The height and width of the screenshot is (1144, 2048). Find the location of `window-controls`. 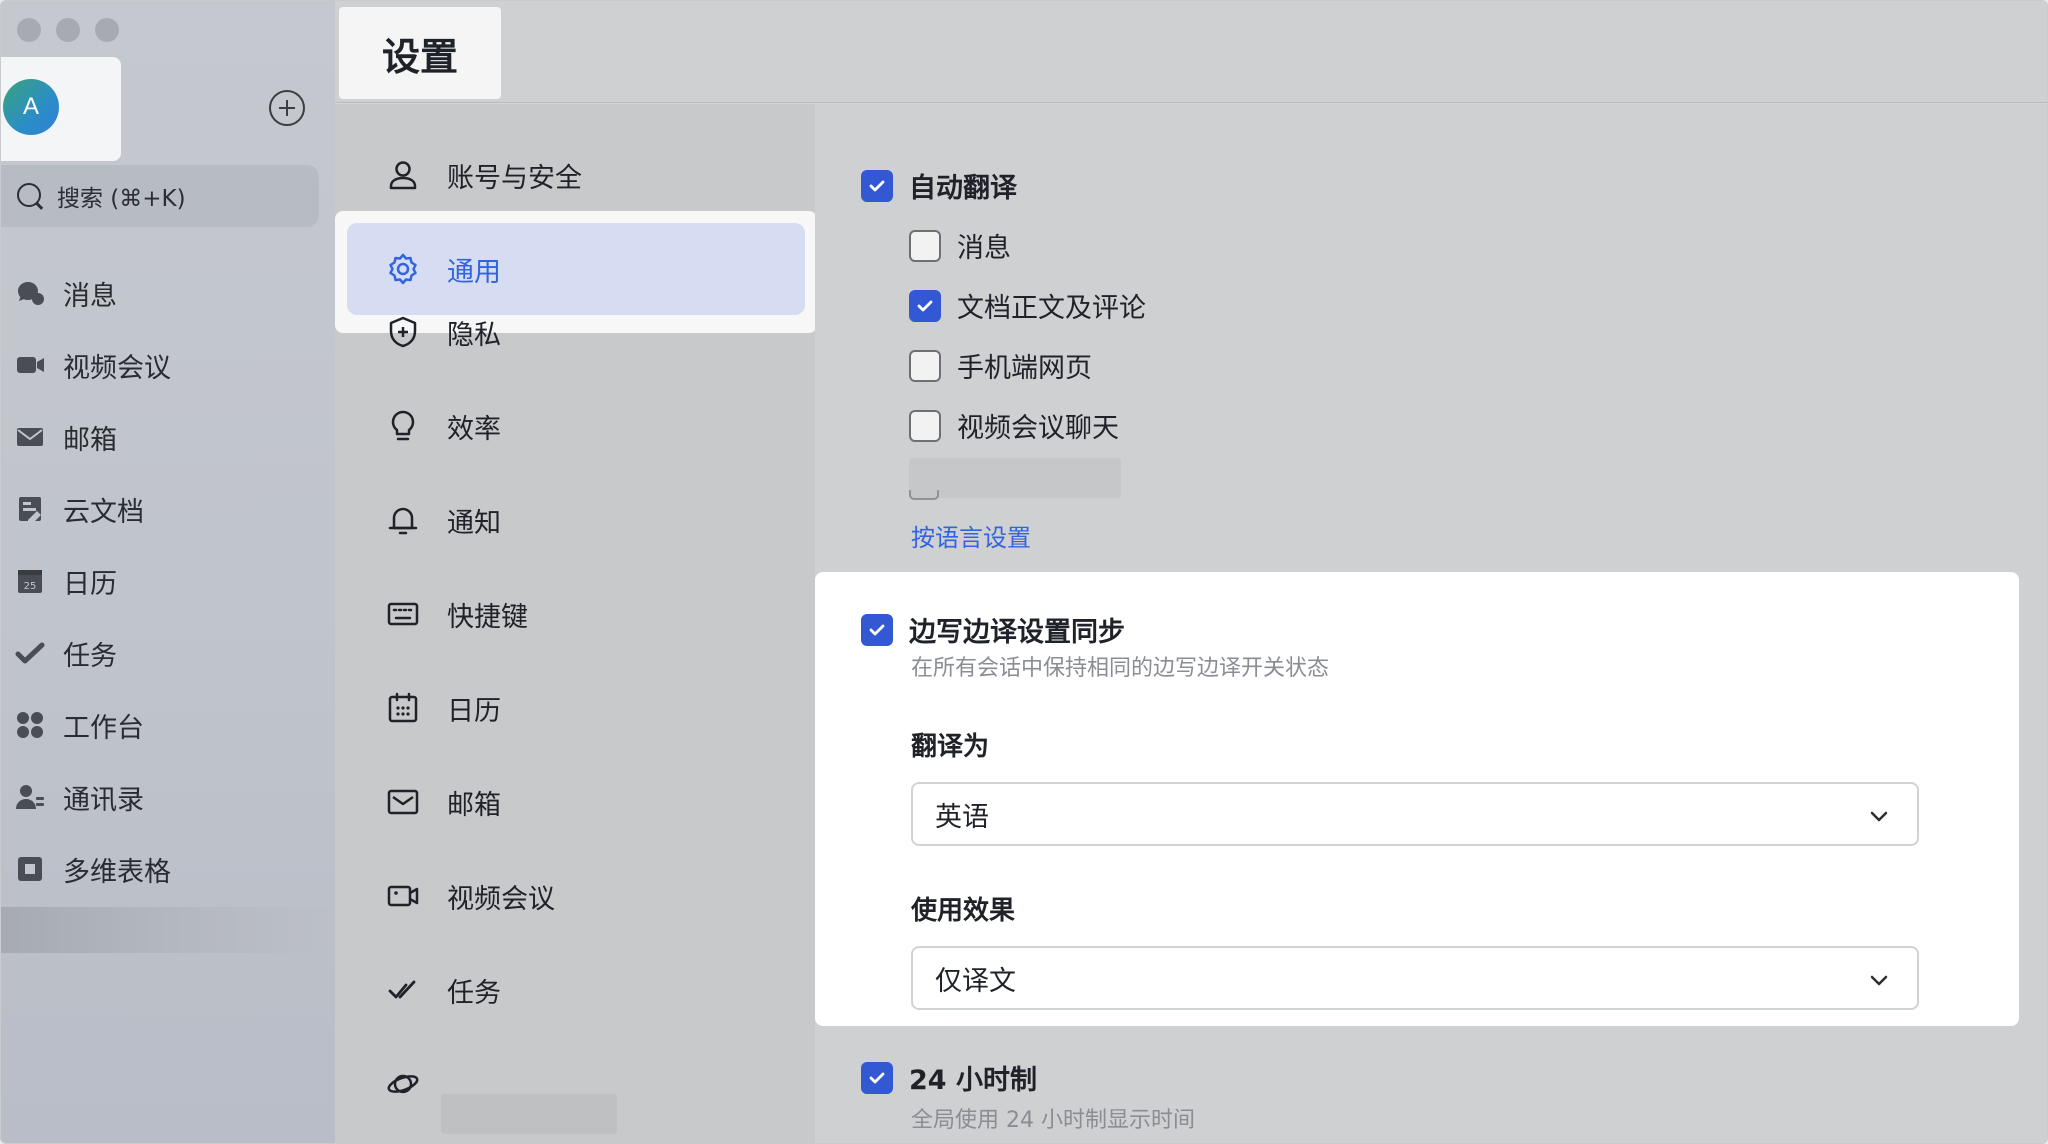

window-controls is located at coordinates (68, 30).